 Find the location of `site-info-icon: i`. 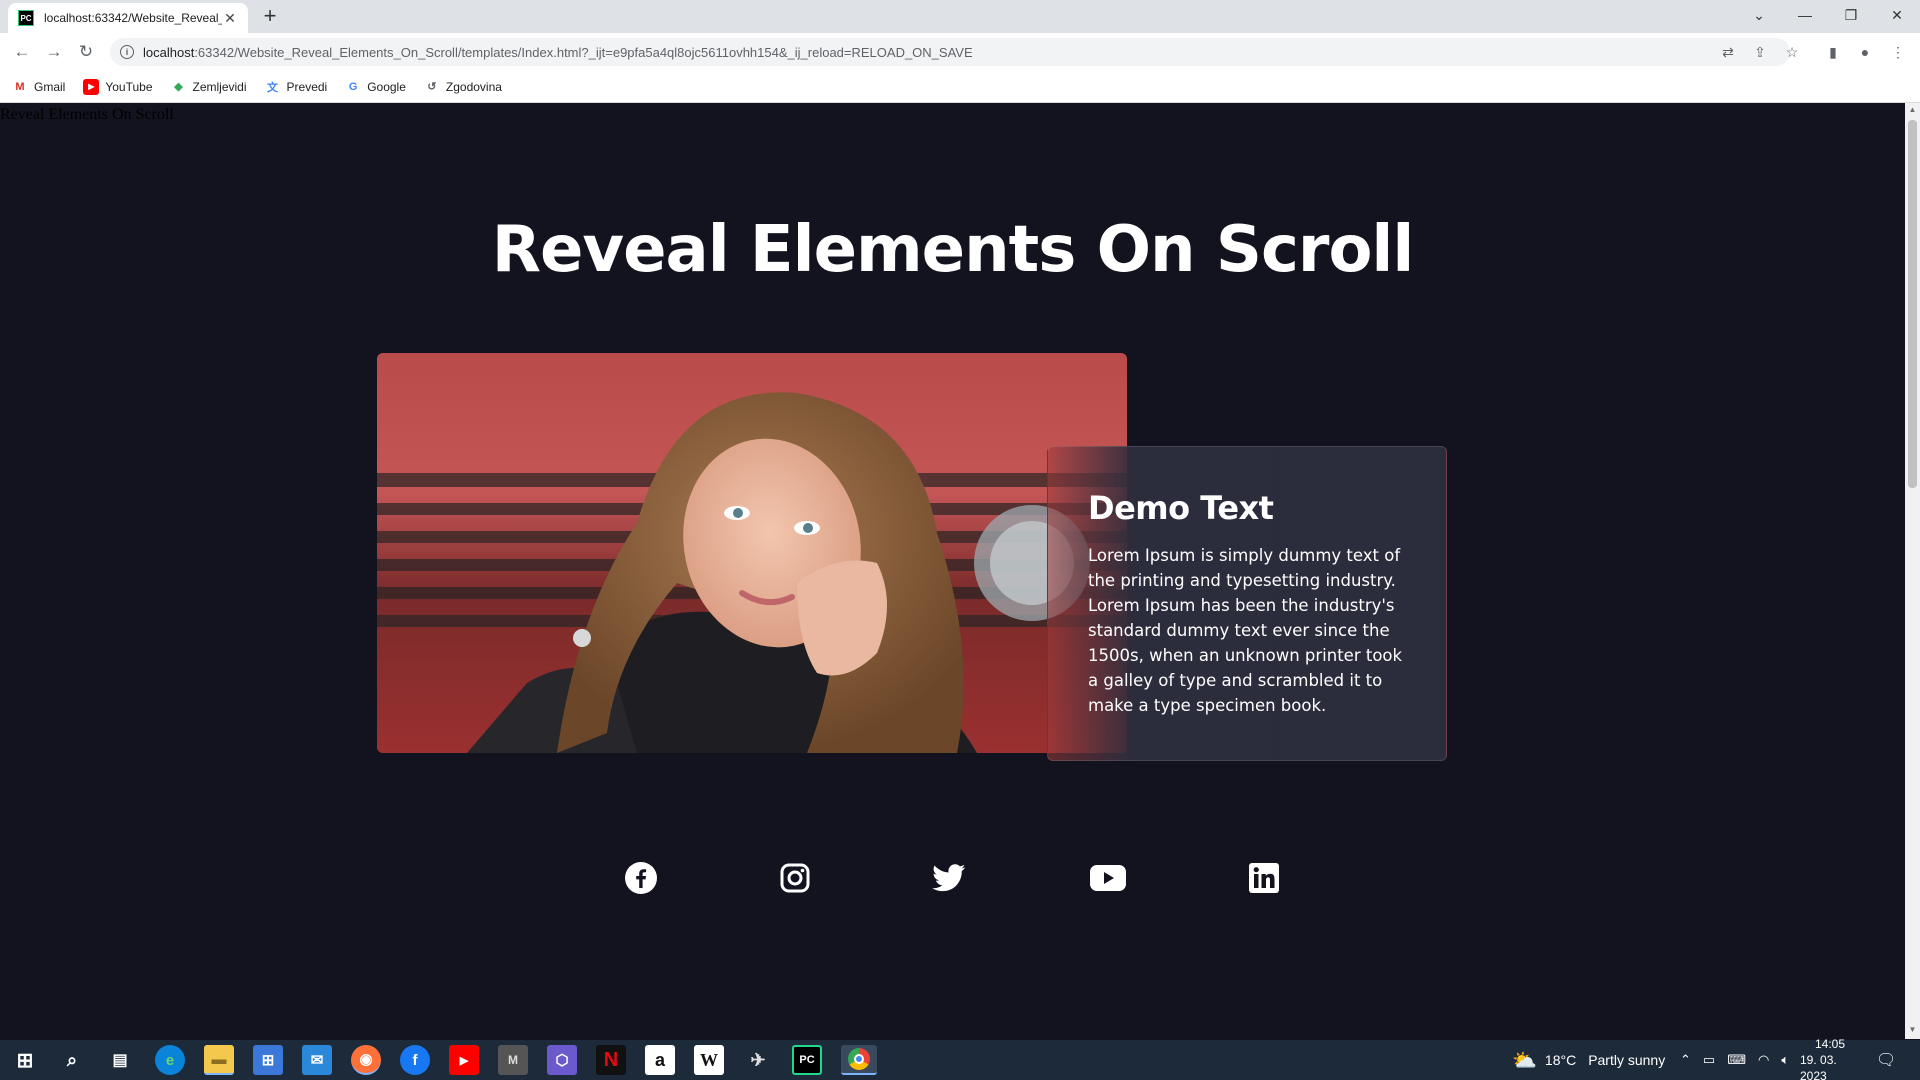

site-info-icon: i is located at coordinates (127, 52).